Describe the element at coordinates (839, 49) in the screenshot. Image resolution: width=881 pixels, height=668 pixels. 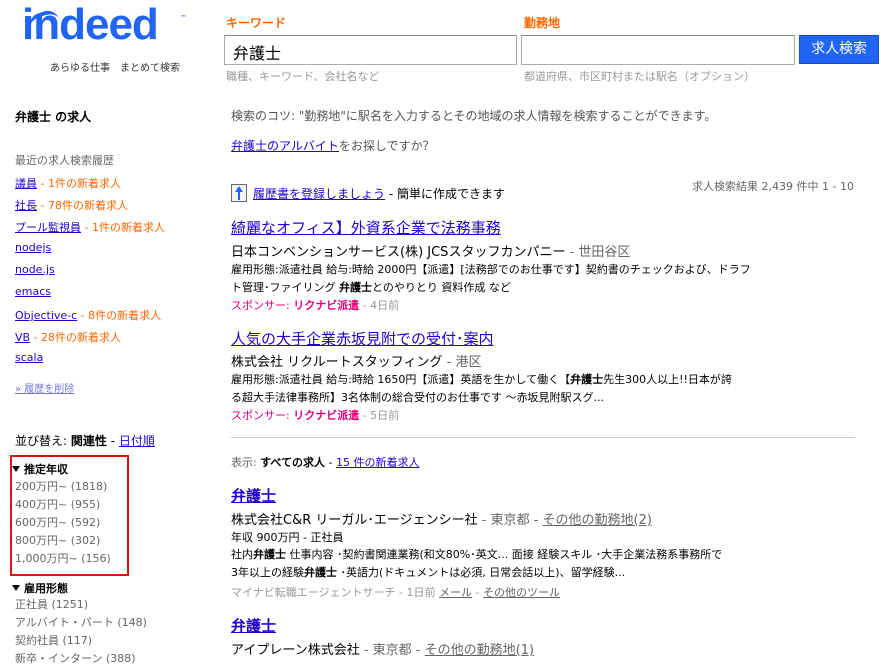
I see `search-button: 求人検索` at that location.